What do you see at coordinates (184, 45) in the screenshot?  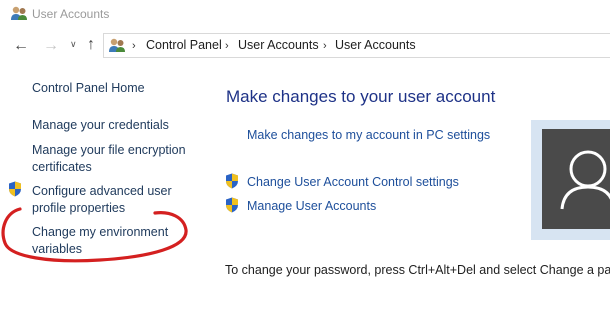 I see `breadcrumb-control-panel: Control Panel` at bounding box center [184, 45].